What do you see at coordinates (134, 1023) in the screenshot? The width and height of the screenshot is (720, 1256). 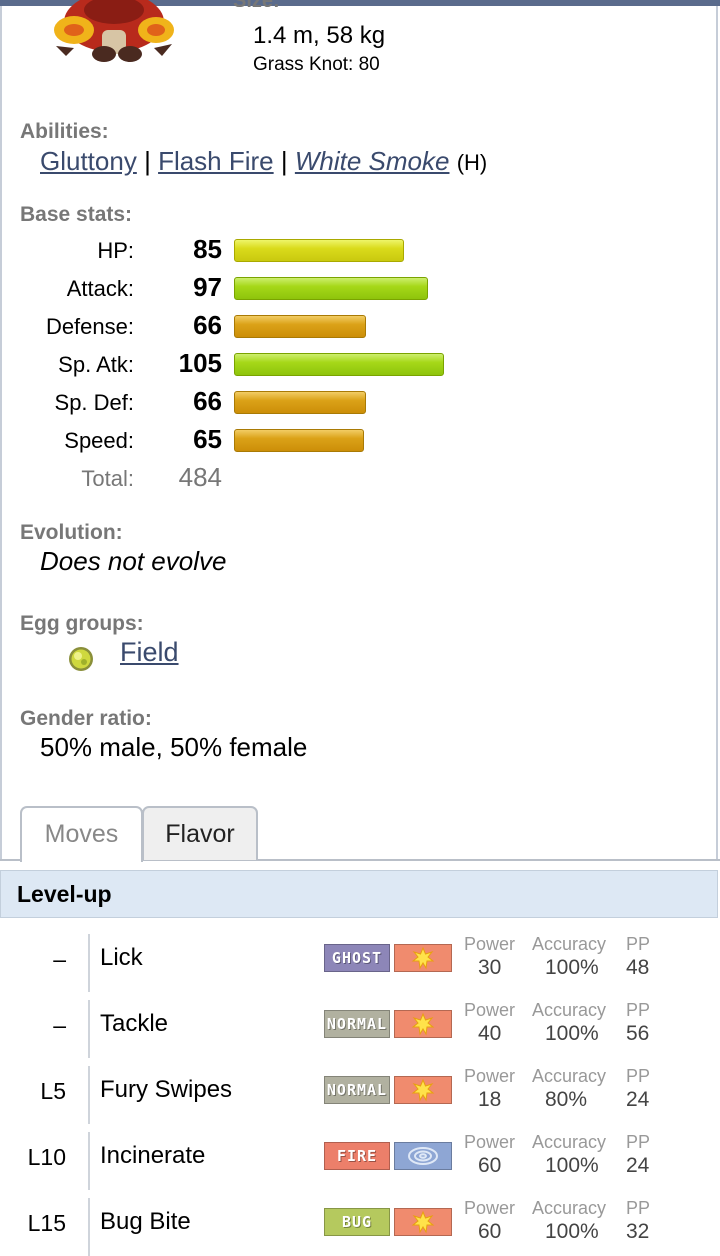 I see `move-name: Tackle` at bounding box center [134, 1023].